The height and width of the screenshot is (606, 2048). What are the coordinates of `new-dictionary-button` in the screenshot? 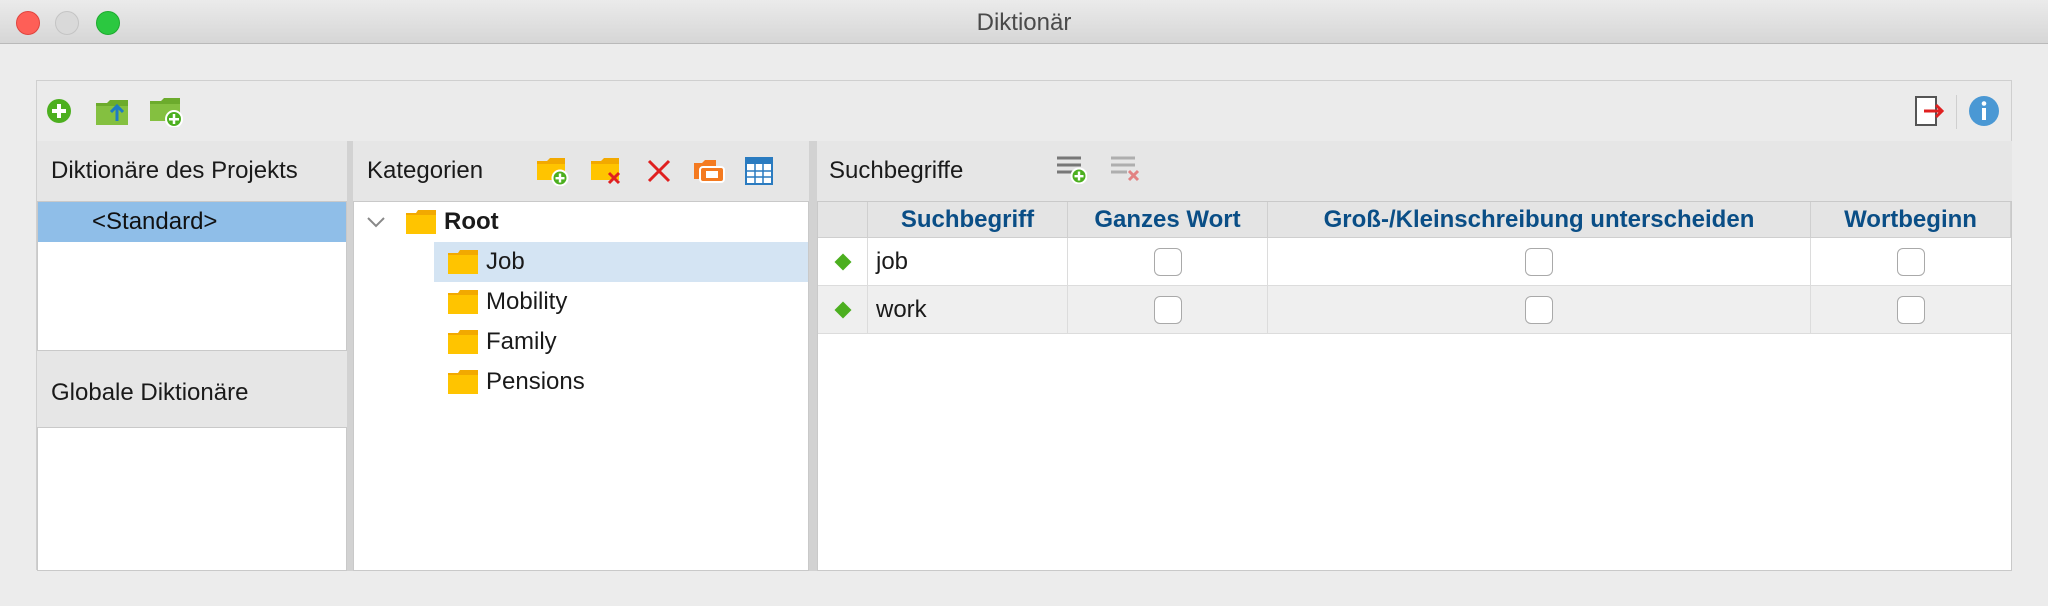 It's located at (167, 111).